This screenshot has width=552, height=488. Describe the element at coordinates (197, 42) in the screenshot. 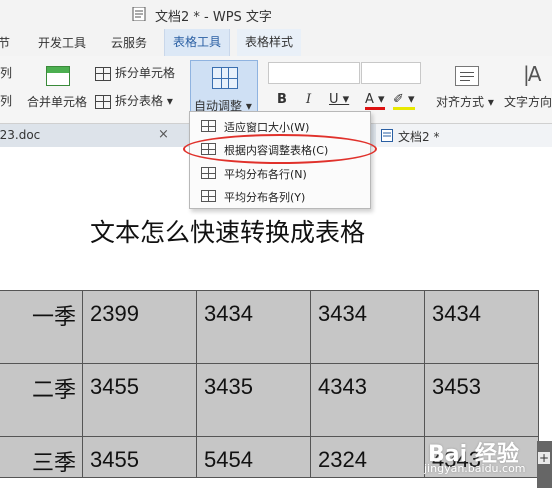

I see `tab-table-tools: 表格工具` at that location.